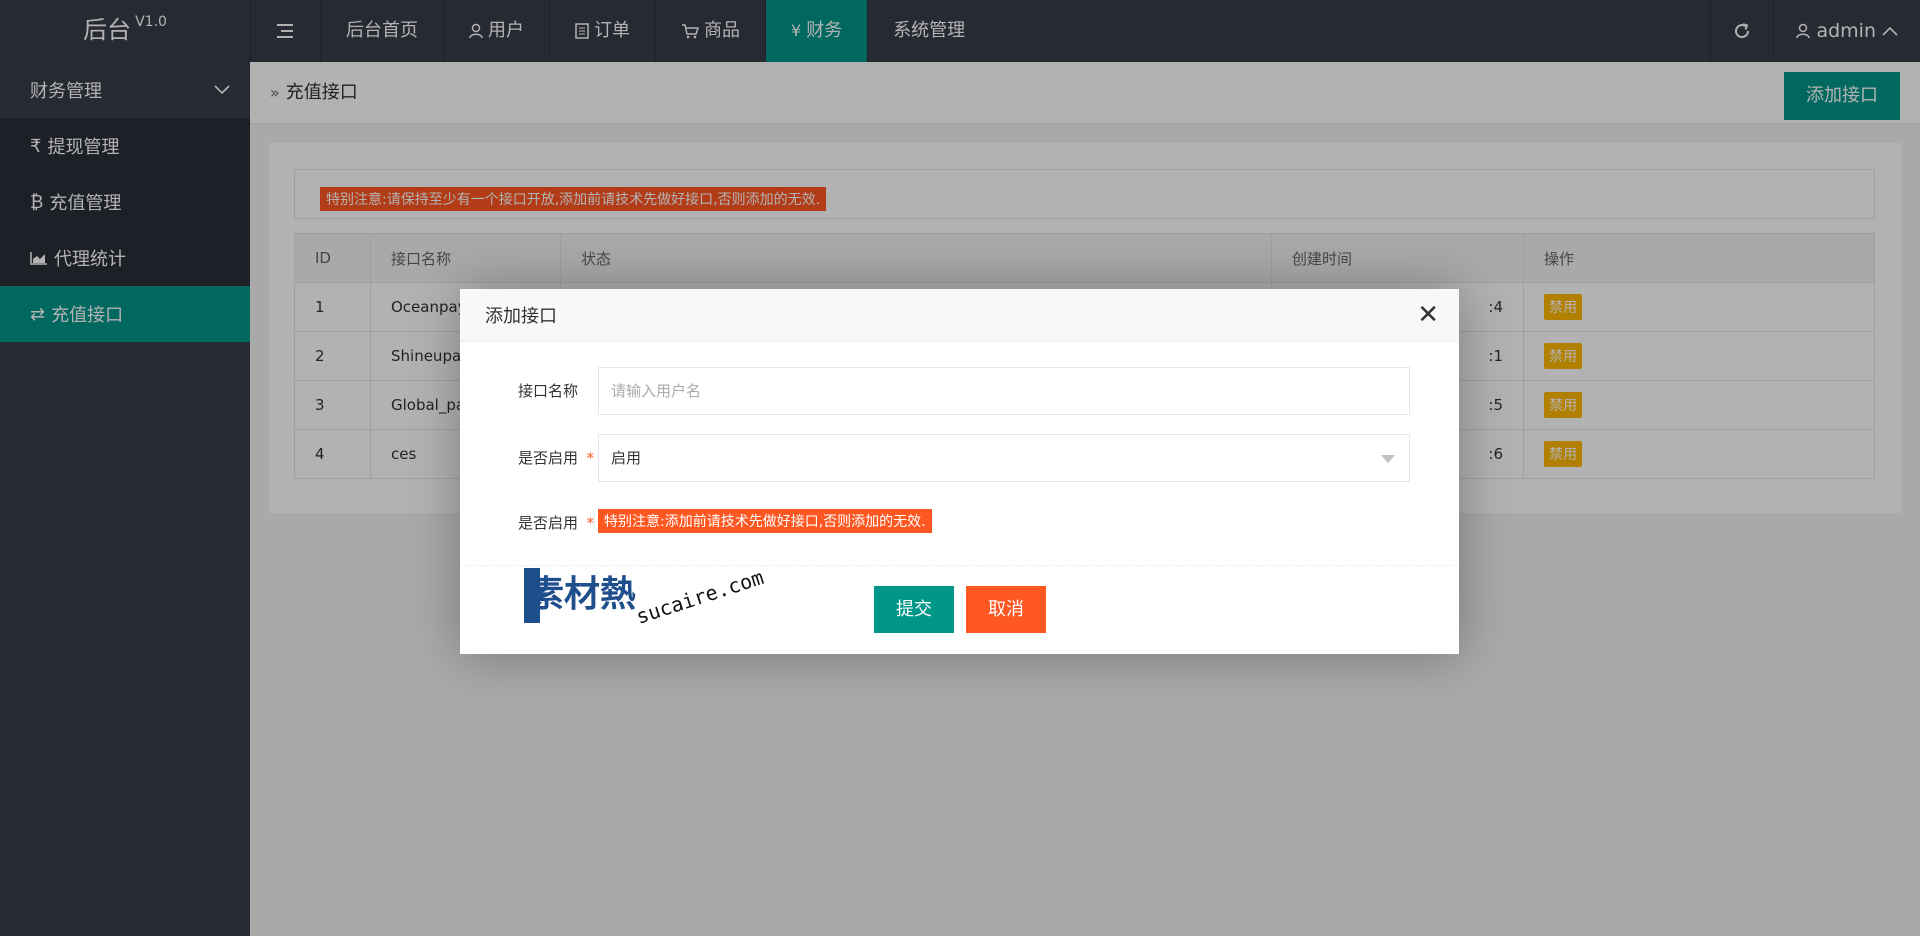 The image size is (1920, 936). Describe the element at coordinates (547, 523) in the screenshot. I see `note-label-text: 是否启用` at that location.